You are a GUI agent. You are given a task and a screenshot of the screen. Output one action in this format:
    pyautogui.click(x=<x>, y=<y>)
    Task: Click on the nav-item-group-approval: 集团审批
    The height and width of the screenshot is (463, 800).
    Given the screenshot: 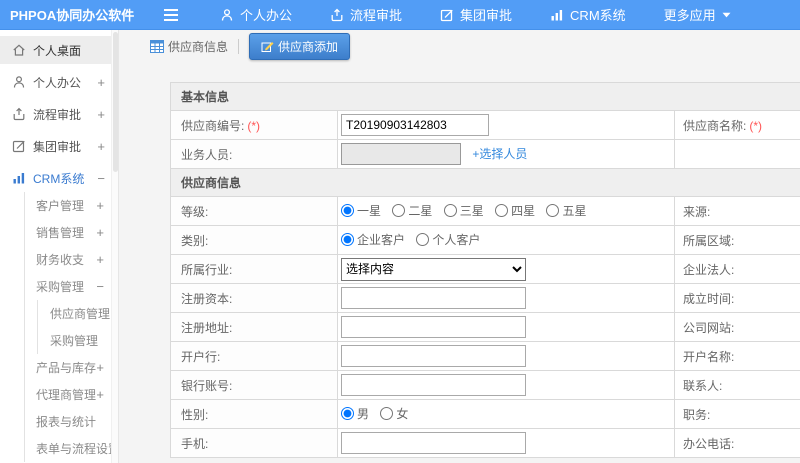 What is the action you would take?
    pyautogui.click(x=476, y=14)
    